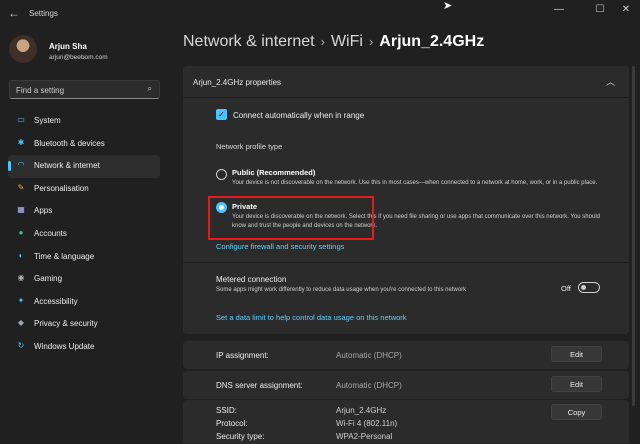 This screenshot has height=444, width=640. Describe the element at coordinates (406, 82) in the screenshot. I see `properties-header: Arjun_2.4GHz properties ︿` at that location.